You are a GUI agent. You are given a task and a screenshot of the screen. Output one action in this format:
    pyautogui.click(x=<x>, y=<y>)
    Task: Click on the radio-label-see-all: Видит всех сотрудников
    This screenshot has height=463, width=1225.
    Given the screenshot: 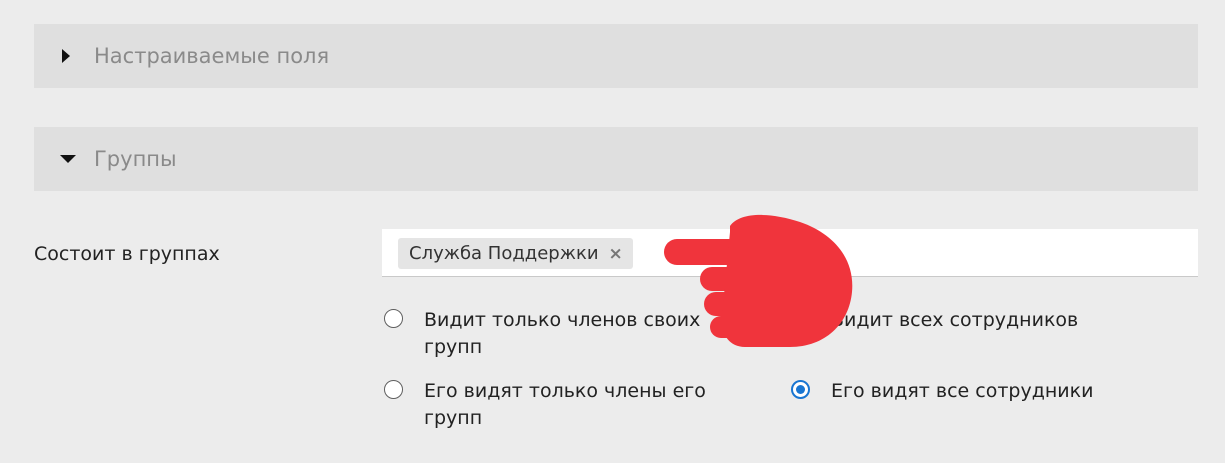 What is the action you would take?
    pyautogui.click(x=955, y=320)
    